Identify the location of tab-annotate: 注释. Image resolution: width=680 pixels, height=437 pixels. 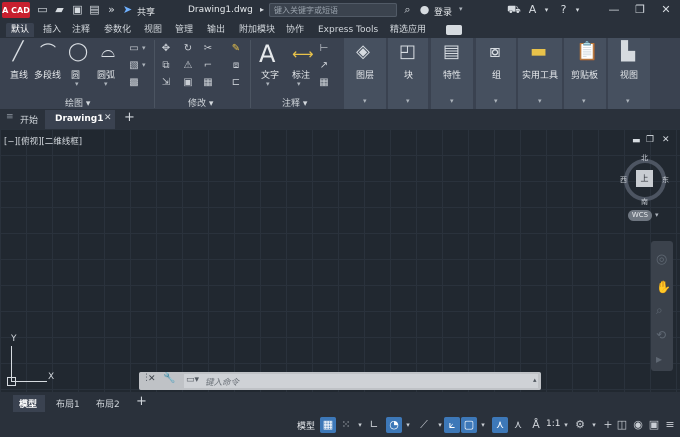
(81, 30).